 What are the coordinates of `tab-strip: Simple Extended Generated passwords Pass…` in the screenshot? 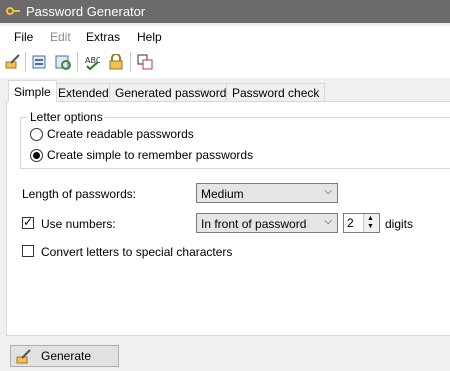 It's located at (225, 91).